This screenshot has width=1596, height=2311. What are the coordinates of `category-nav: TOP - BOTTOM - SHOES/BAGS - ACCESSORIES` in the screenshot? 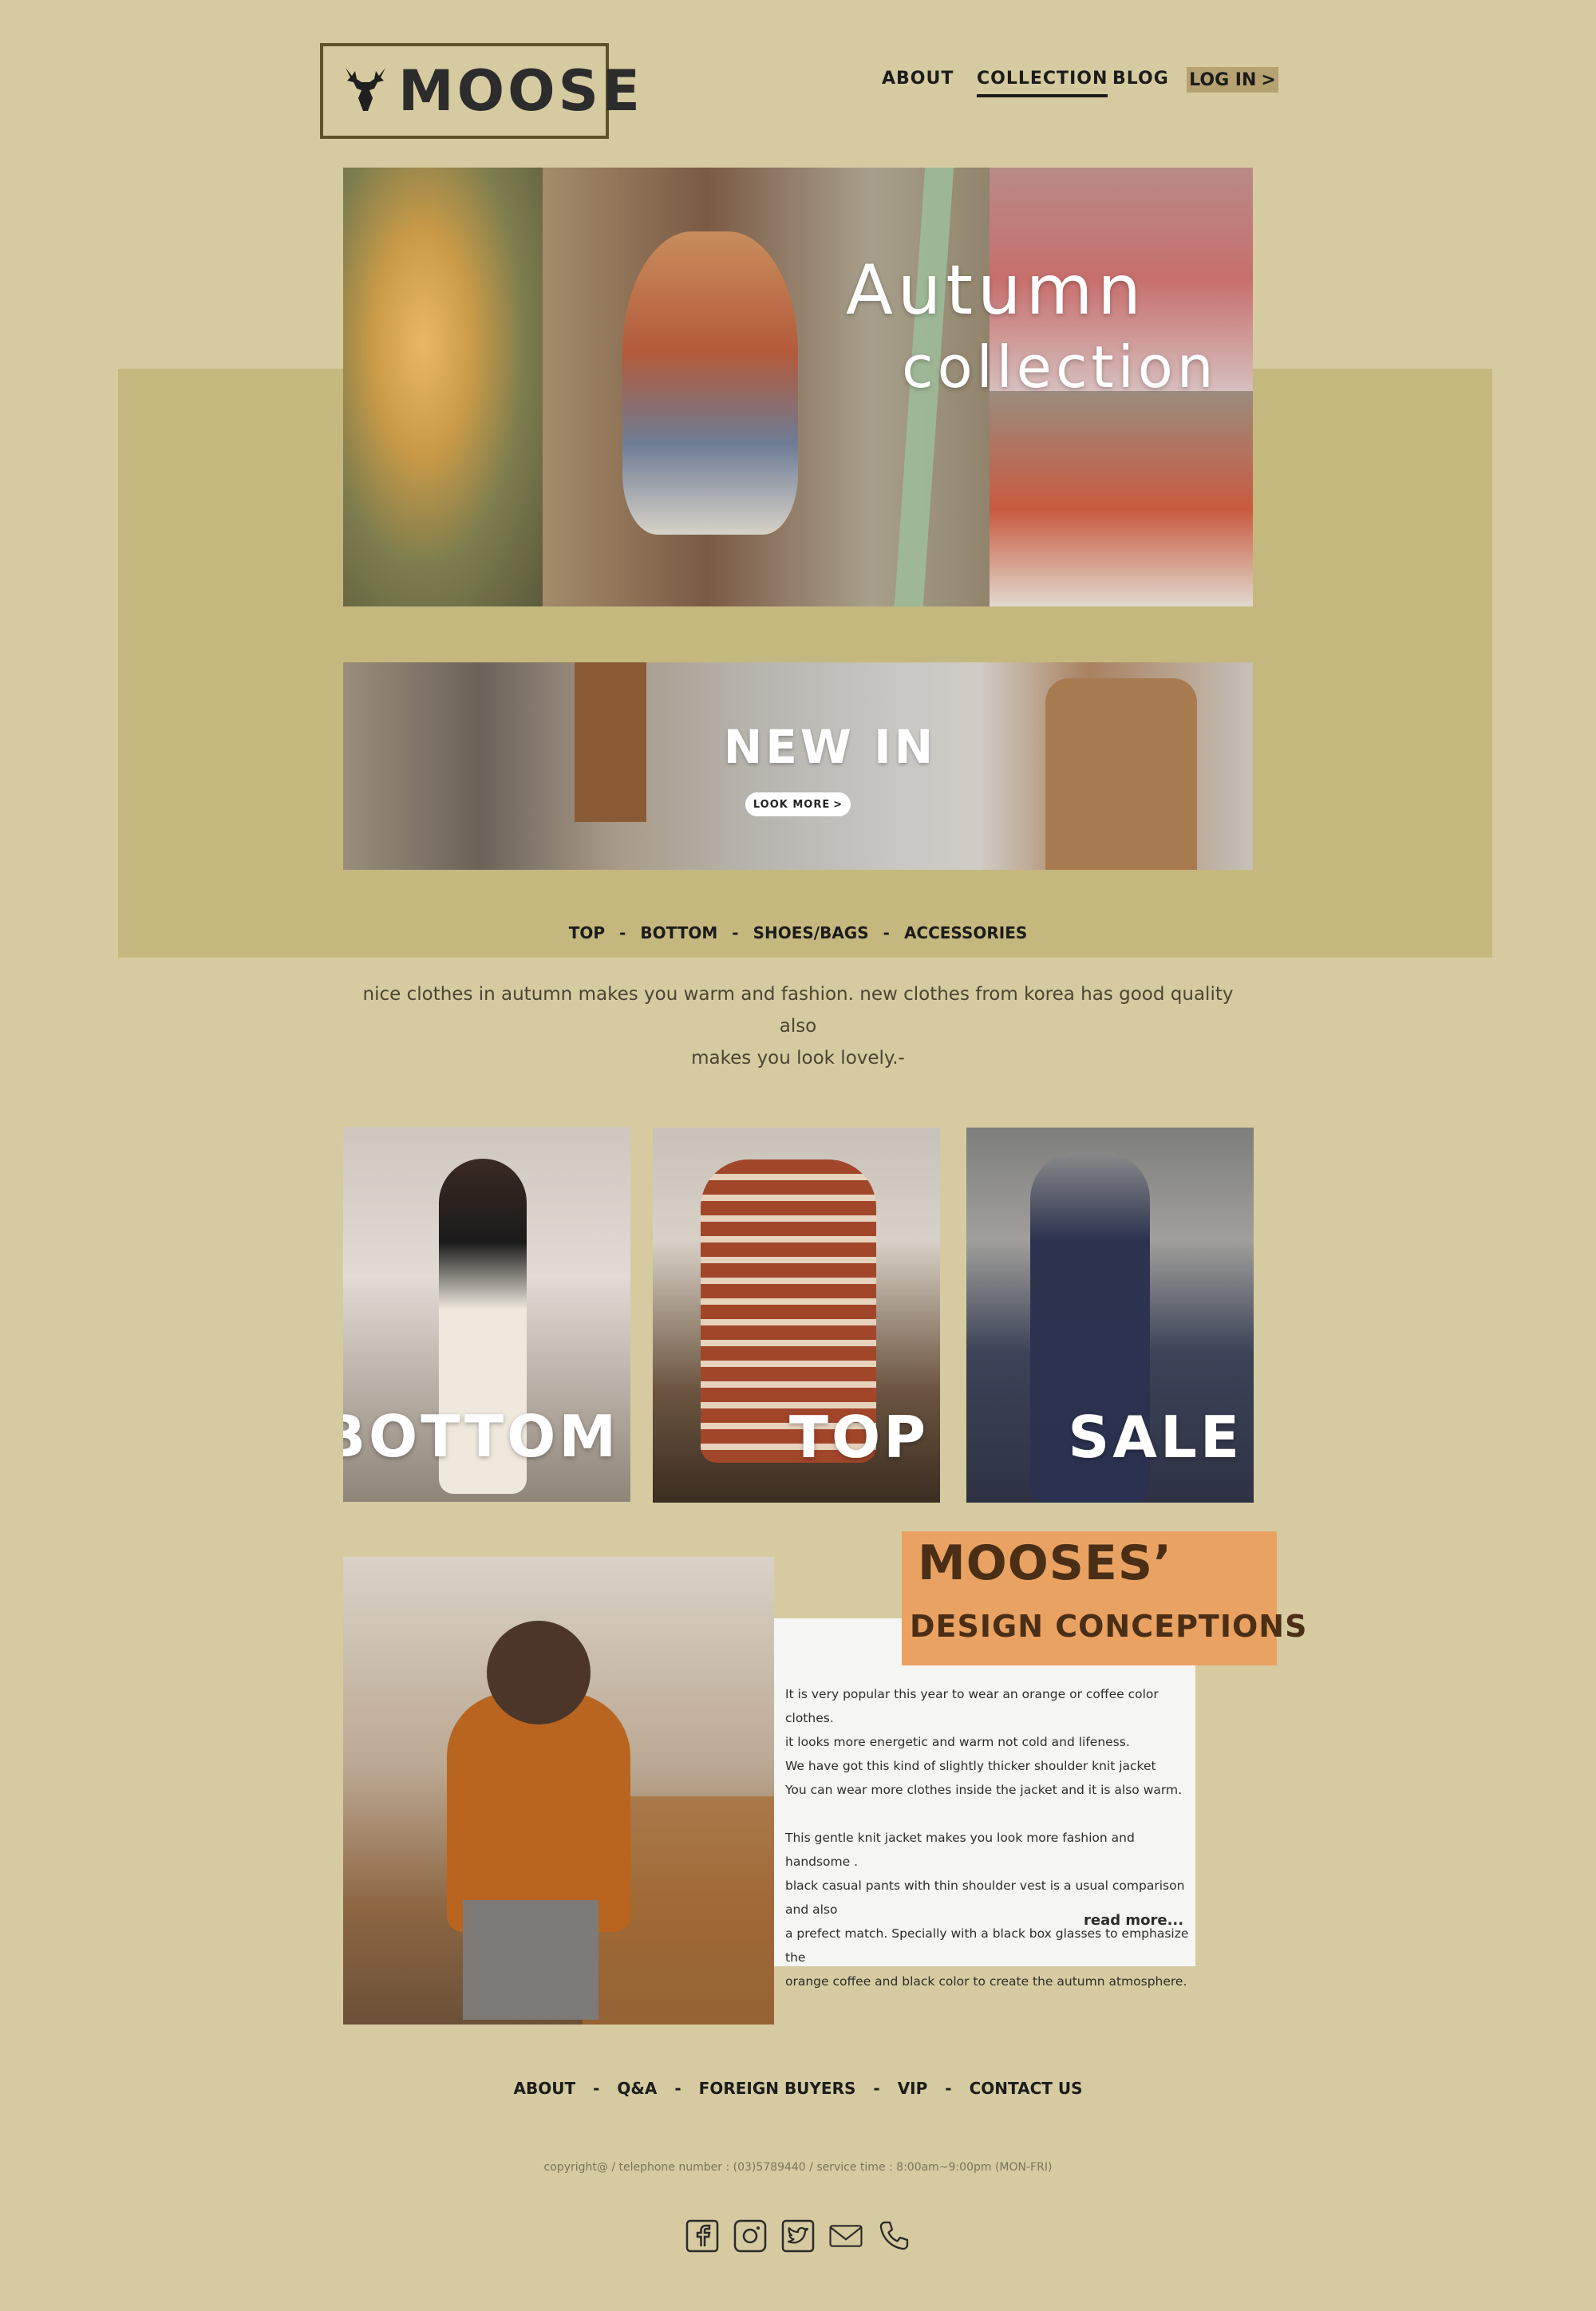 It's located at (798, 933).